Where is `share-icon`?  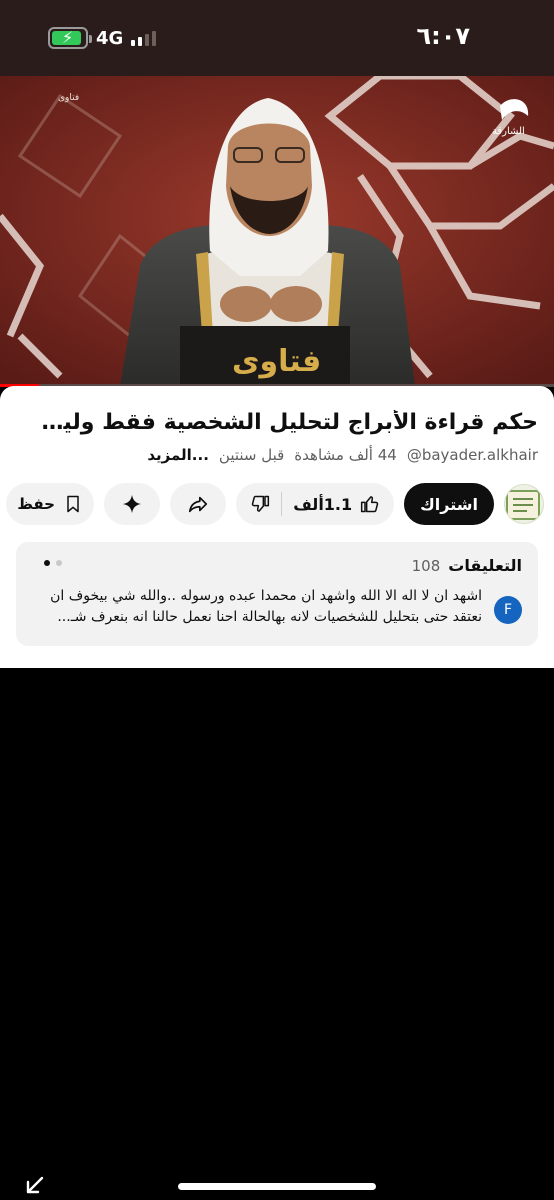
share-icon is located at coordinates (198, 504).